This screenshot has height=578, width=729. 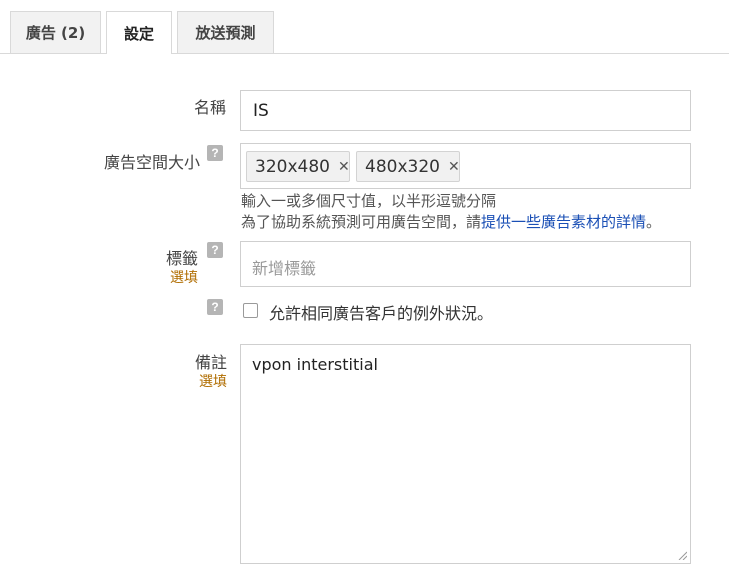 I want to click on size-hint-prefix: 為了協助系統預測可用廣告空間，請, so click(x=361, y=222).